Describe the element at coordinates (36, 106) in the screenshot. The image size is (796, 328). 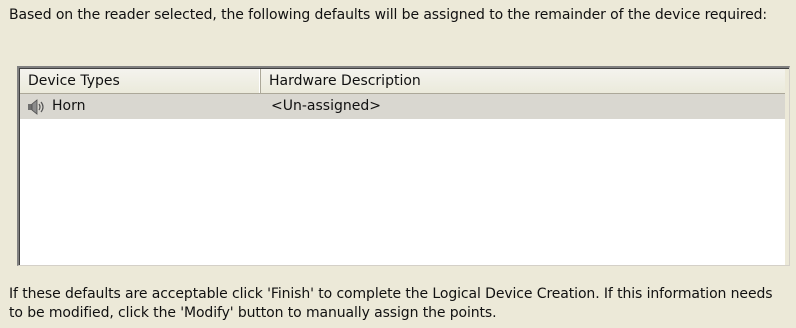
I see `speaker-horn-icon` at that location.